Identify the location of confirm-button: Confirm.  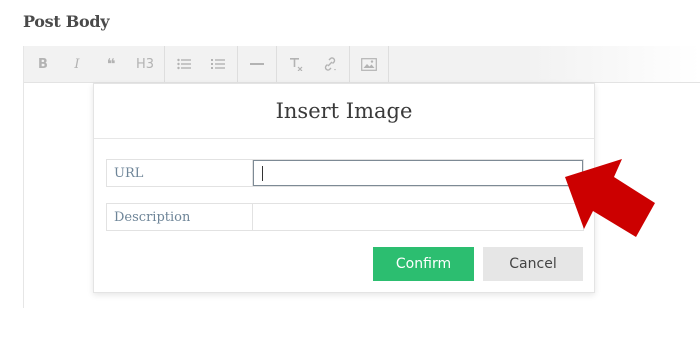
(423, 264).